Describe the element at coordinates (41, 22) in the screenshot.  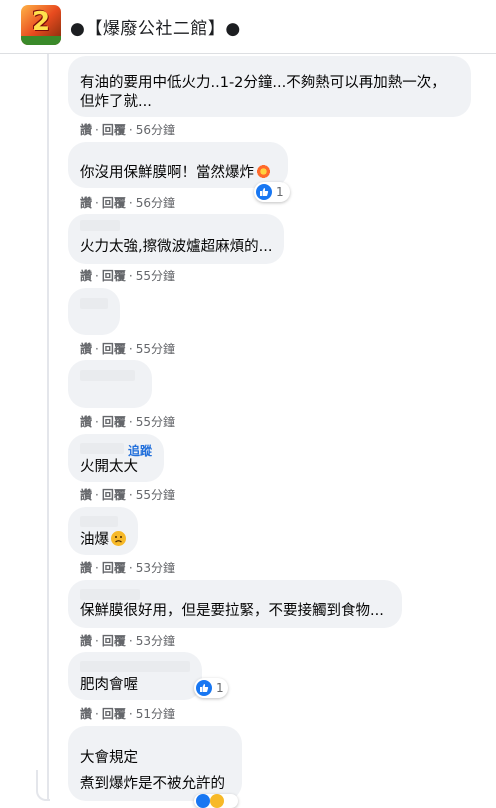
I see `group-logo-text: 2` at that location.